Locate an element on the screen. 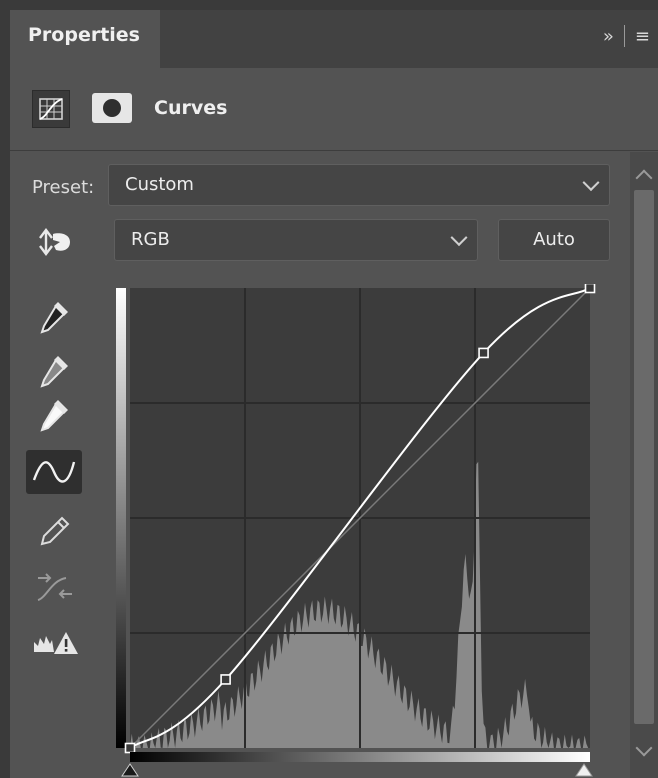 This screenshot has width=658, height=778. panel-menu-icon: ≡ is located at coordinates (642, 36).